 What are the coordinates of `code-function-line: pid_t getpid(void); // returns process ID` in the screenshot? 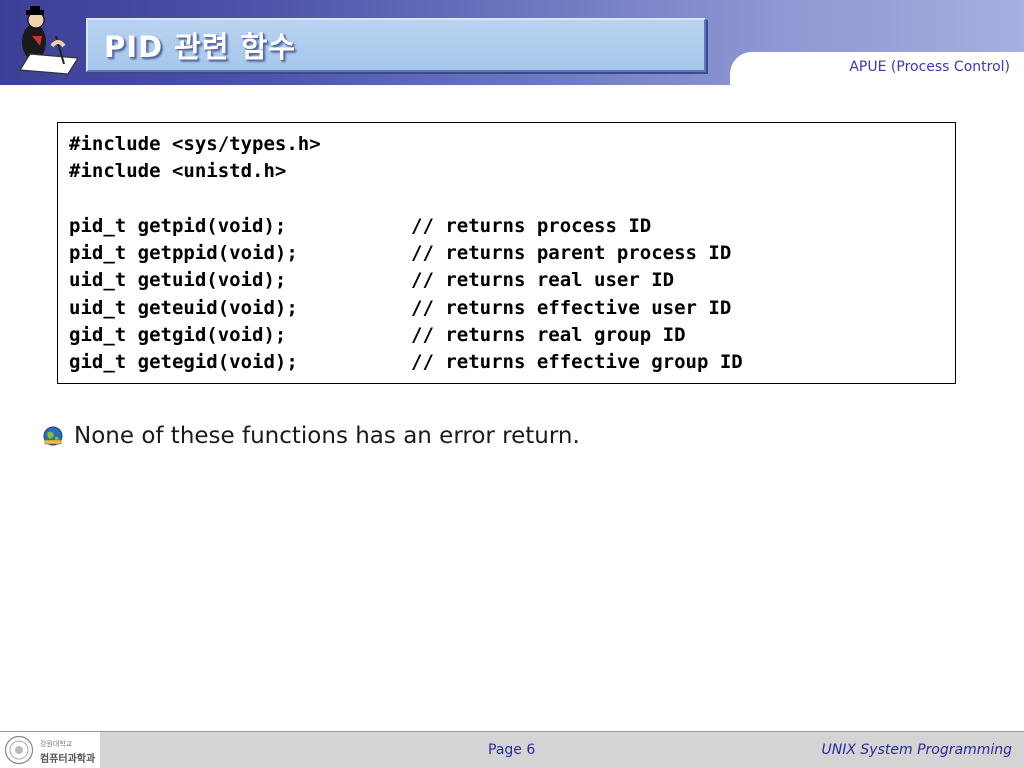 It's located at (512, 226).